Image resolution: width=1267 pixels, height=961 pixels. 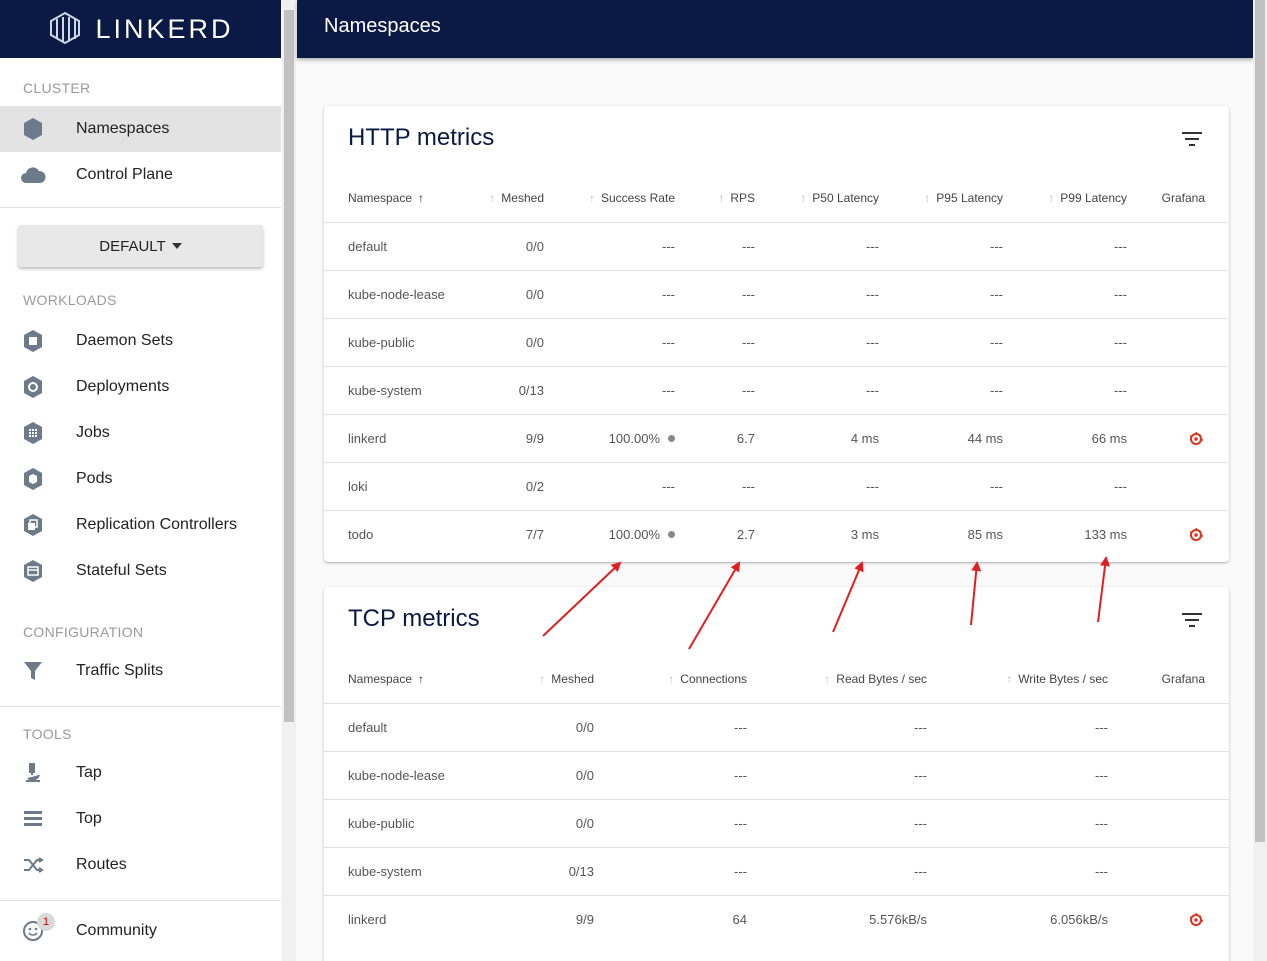 I want to click on table-row: linkerd 9/9 64 5.576kB/s 6.056kB/s, so click(x=776, y=919).